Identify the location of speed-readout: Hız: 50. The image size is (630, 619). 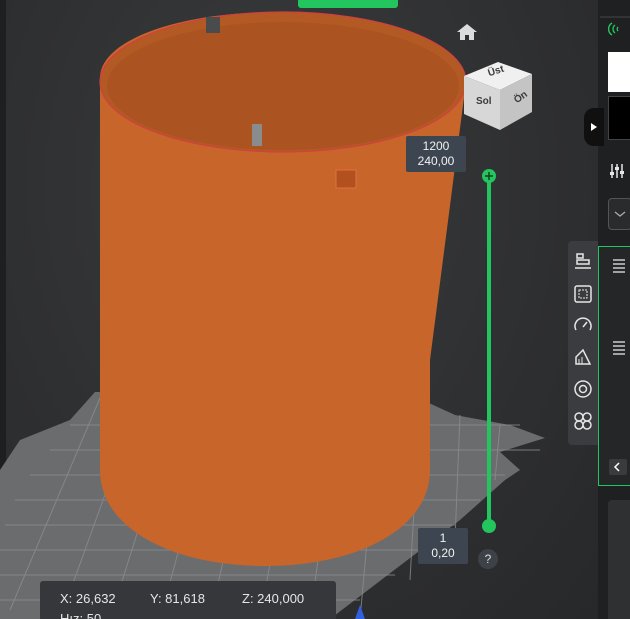
(81, 615).